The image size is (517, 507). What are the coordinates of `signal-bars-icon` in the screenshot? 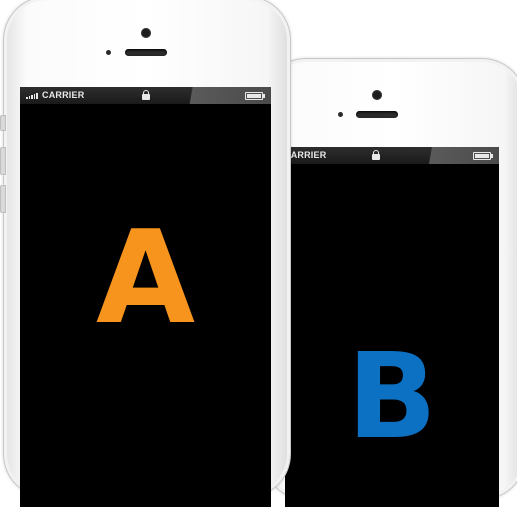 It's located at (32, 96).